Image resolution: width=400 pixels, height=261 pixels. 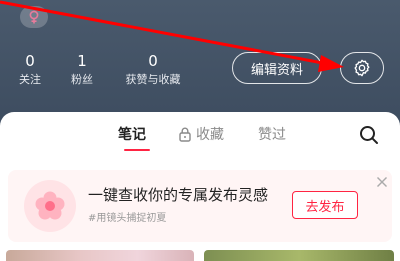 What do you see at coordinates (30, 79) in the screenshot?
I see `following-label: 关注` at bounding box center [30, 79].